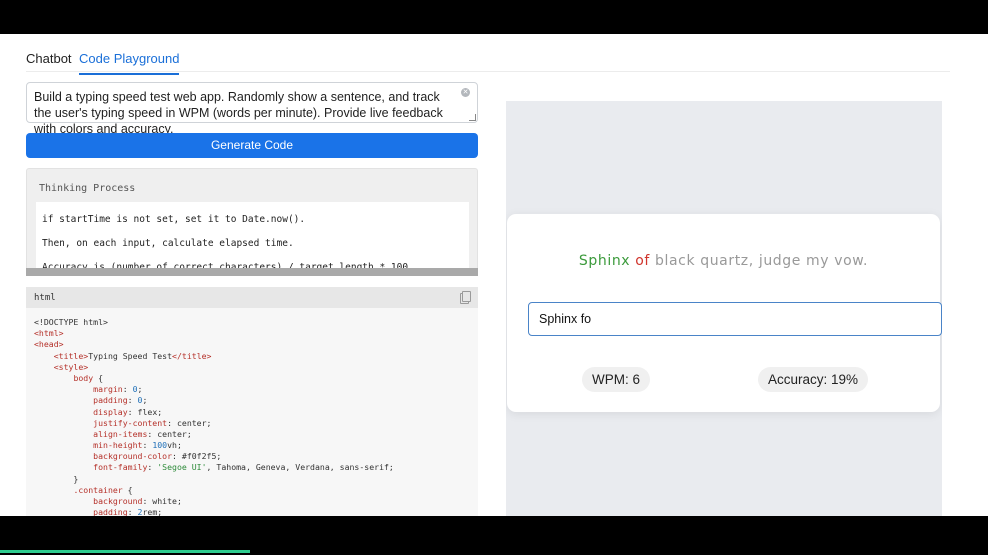  Describe the element at coordinates (56, 478) in the screenshot. I see `code-token: }` at that location.